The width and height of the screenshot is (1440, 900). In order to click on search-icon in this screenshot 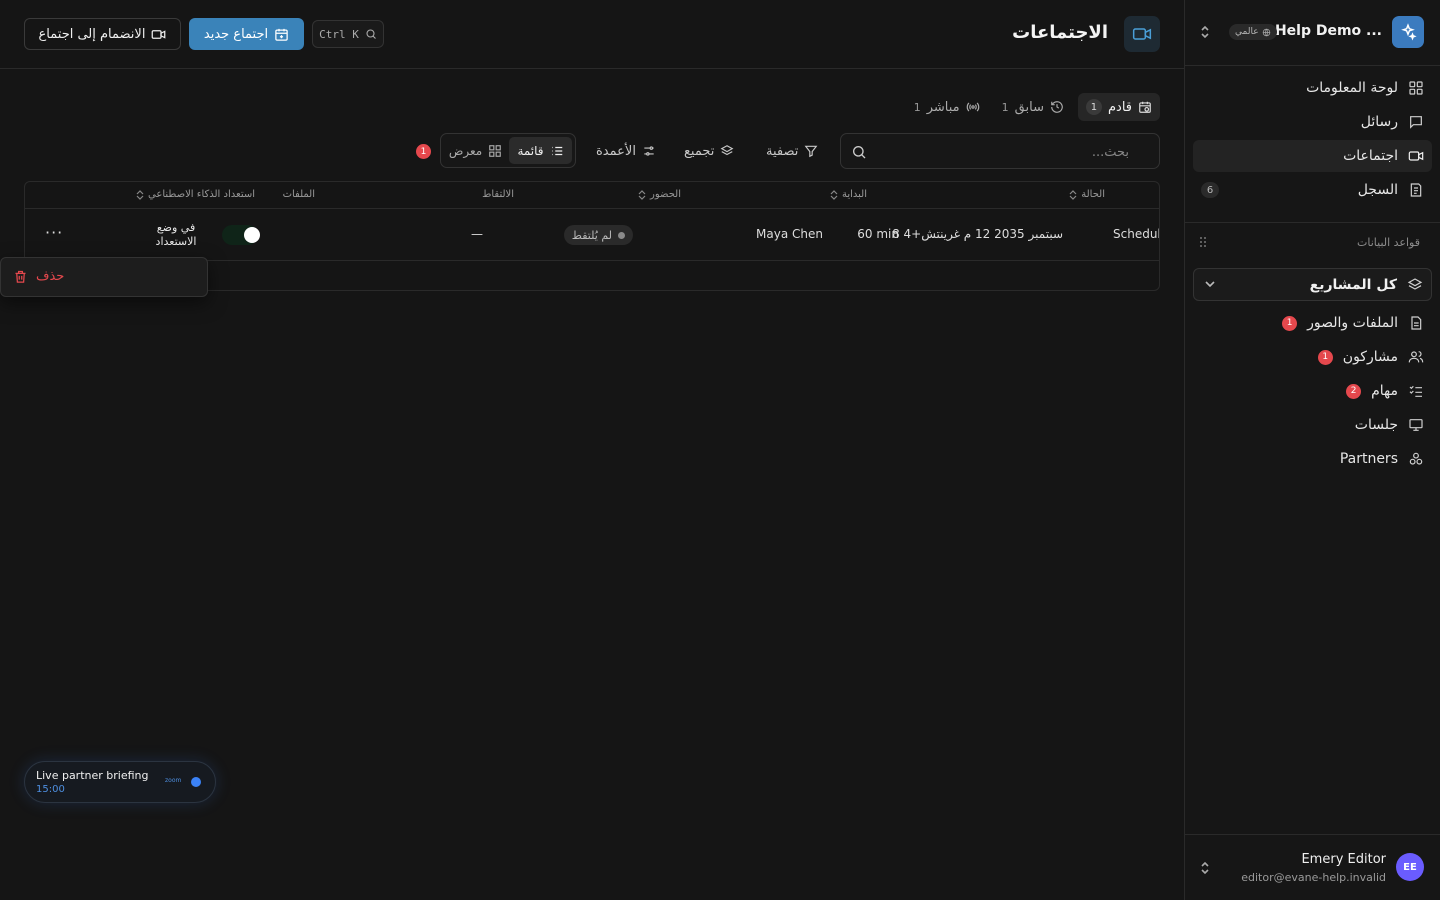, I will do `click(859, 152)`.